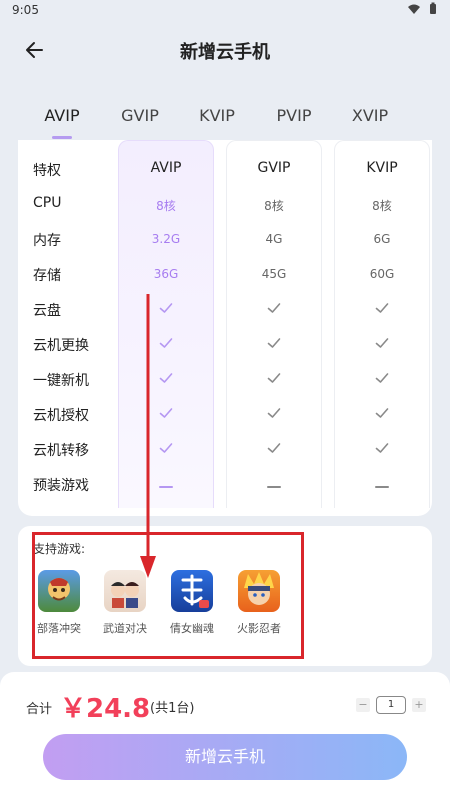  What do you see at coordinates (225, 416) in the screenshot?
I see `table-row: 云机授权` at bounding box center [225, 416].